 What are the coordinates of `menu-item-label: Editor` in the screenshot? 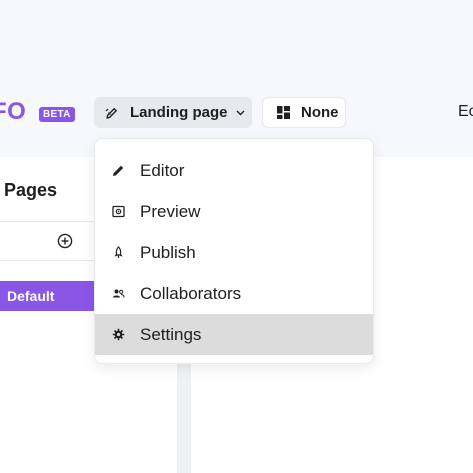 It's located at (162, 170).